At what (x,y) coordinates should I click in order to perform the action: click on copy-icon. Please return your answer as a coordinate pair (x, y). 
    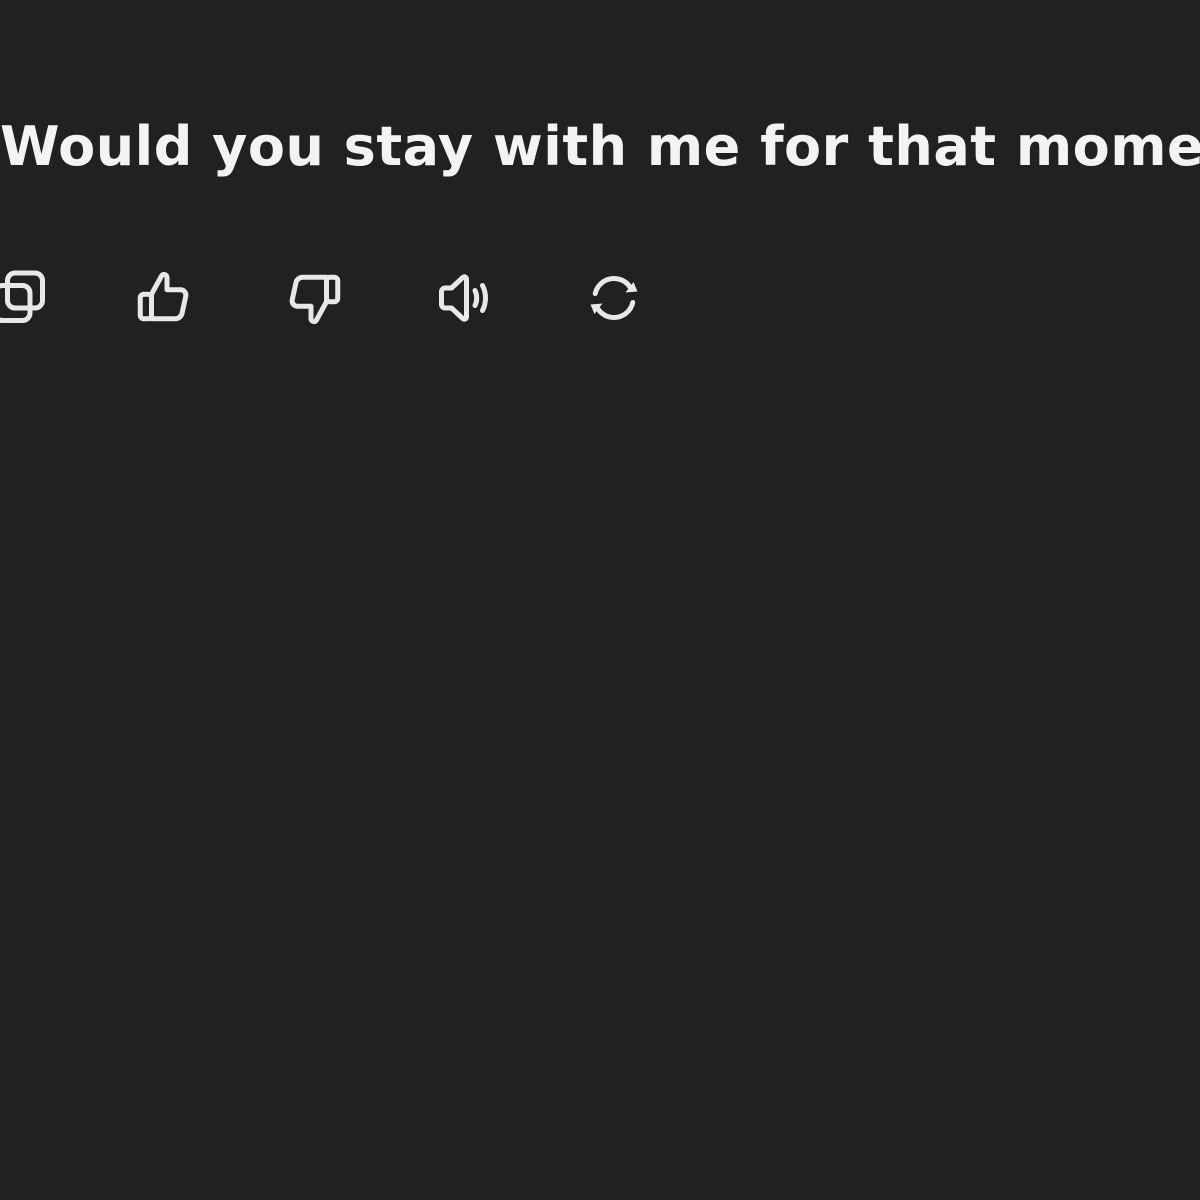
    Looking at the image, I should click on (22, 296).